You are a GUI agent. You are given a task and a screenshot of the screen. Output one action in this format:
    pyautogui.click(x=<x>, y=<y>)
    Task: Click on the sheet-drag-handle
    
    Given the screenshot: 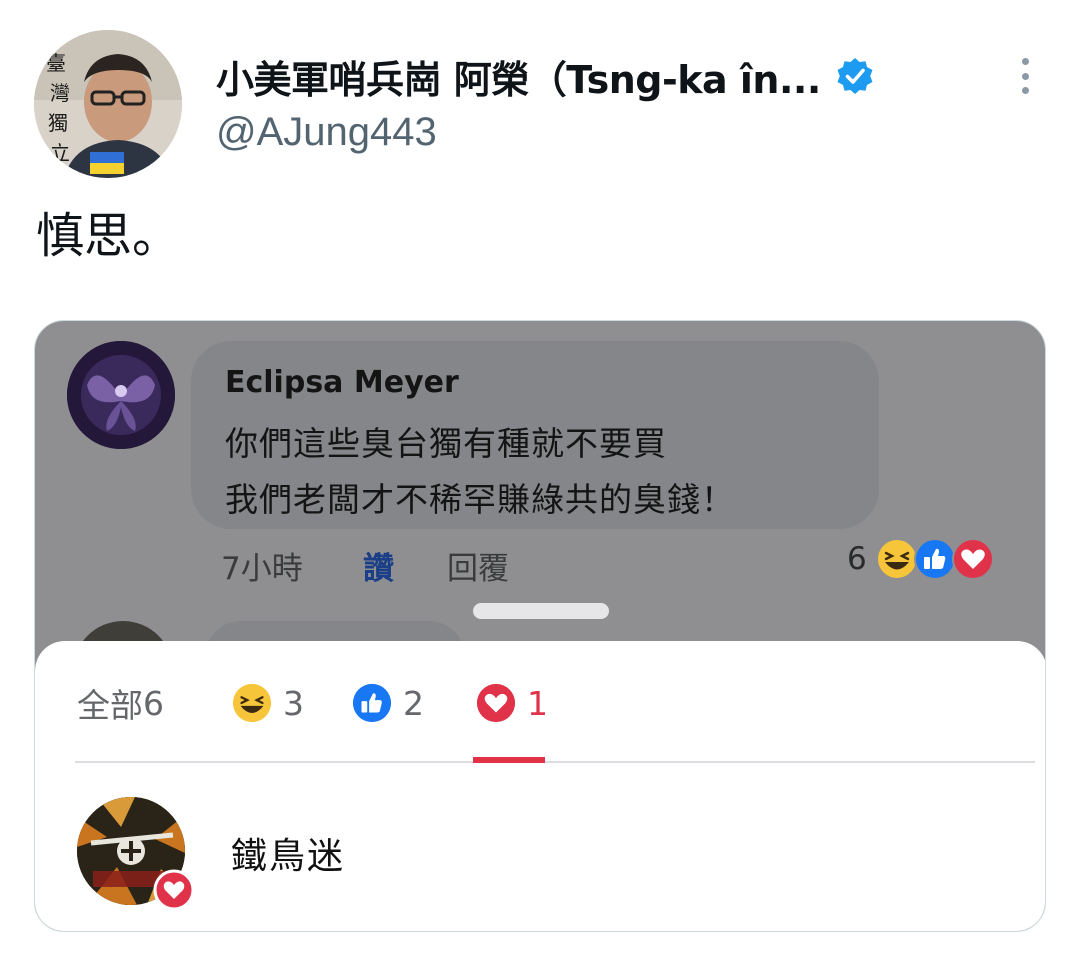 What is the action you would take?
    pyautogui.click(x=541, y=611)
    